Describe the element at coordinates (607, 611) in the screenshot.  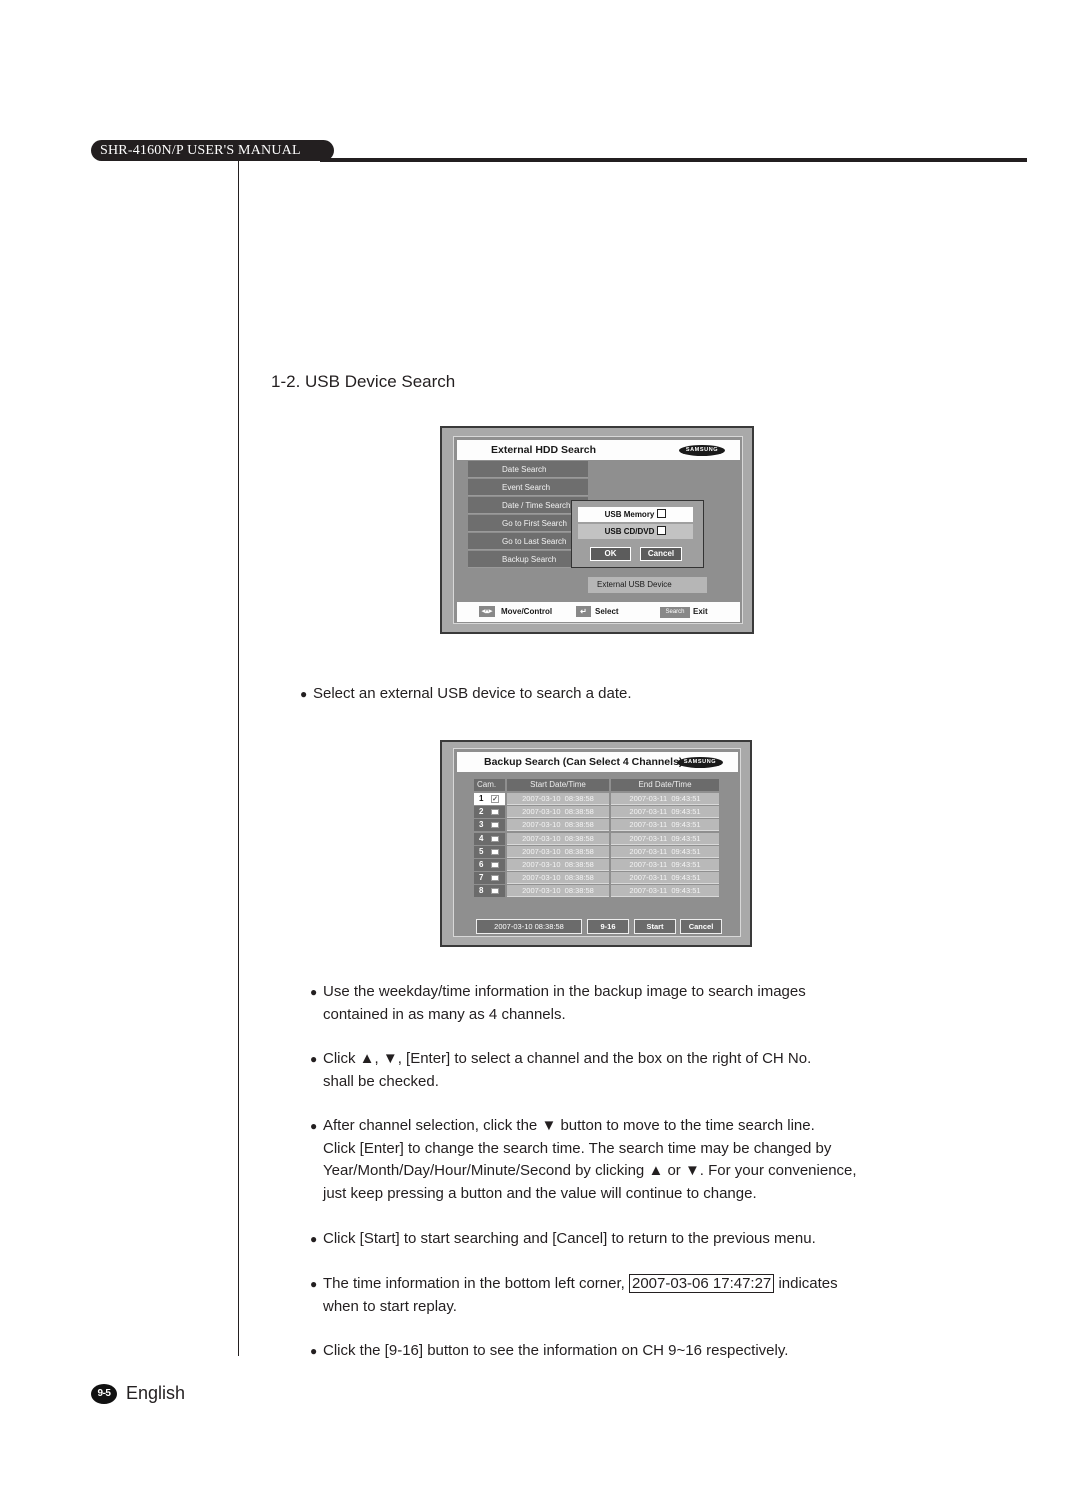
I see `select-label: Select` at that location.